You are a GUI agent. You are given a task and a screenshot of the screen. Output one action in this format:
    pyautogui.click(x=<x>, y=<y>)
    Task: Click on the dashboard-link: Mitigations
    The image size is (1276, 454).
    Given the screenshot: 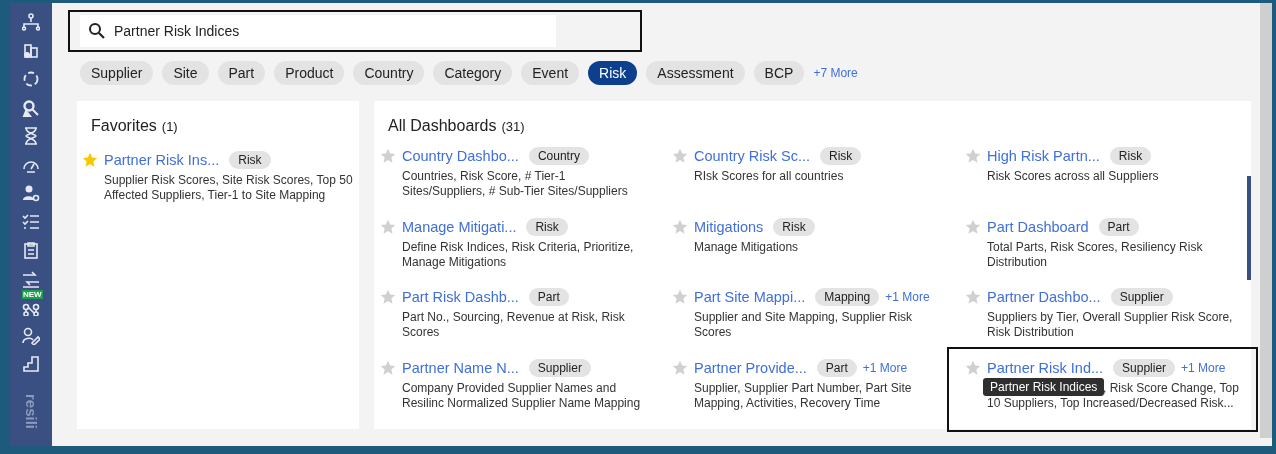 What is the action you would take?
    pyautogui.click(x=729, y=226)
    